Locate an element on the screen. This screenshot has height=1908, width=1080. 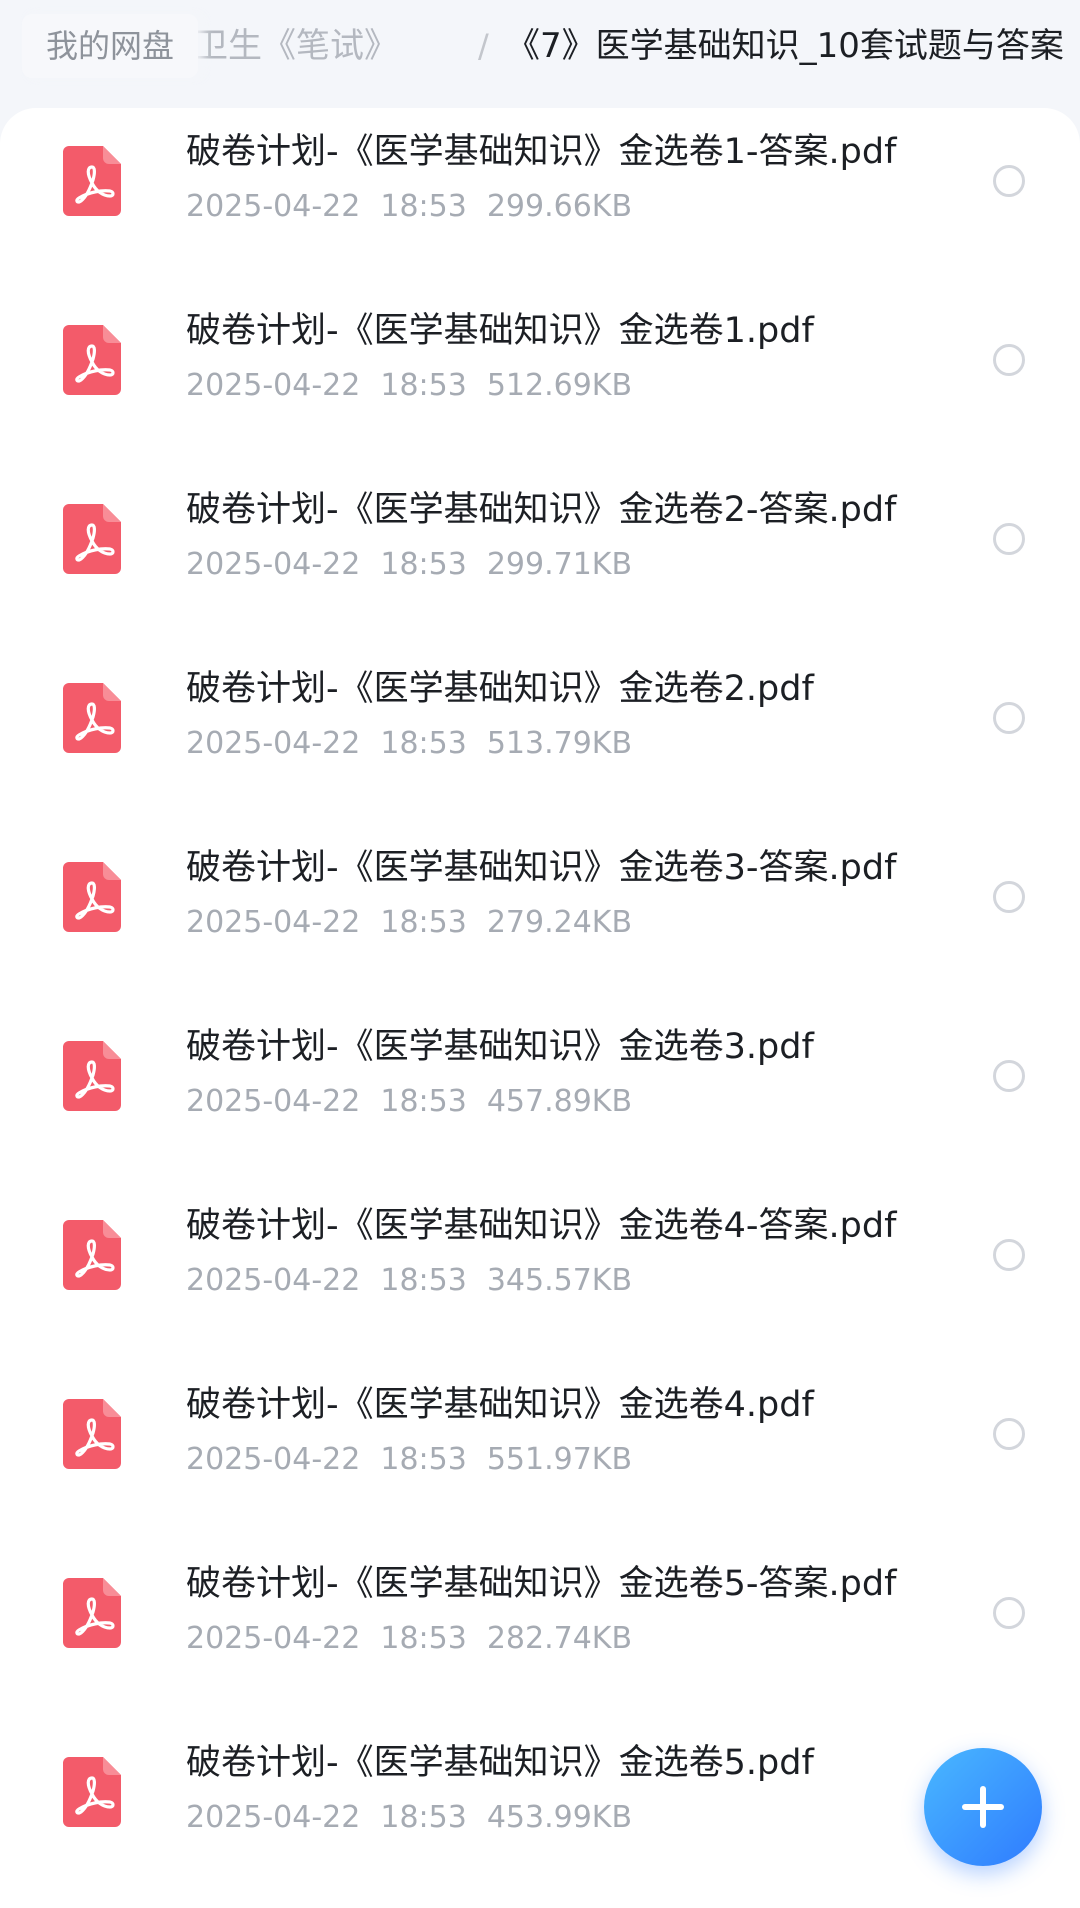
file-meta: 2025-04-22 18:53 457.89KB is located at coordinates (419, 1102).